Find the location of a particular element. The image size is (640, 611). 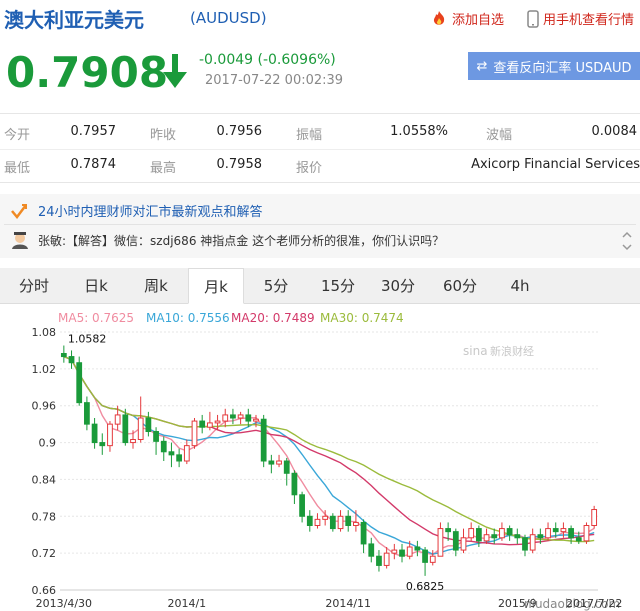

swap-icon: ⇄ is located at coordinates (482, 66).